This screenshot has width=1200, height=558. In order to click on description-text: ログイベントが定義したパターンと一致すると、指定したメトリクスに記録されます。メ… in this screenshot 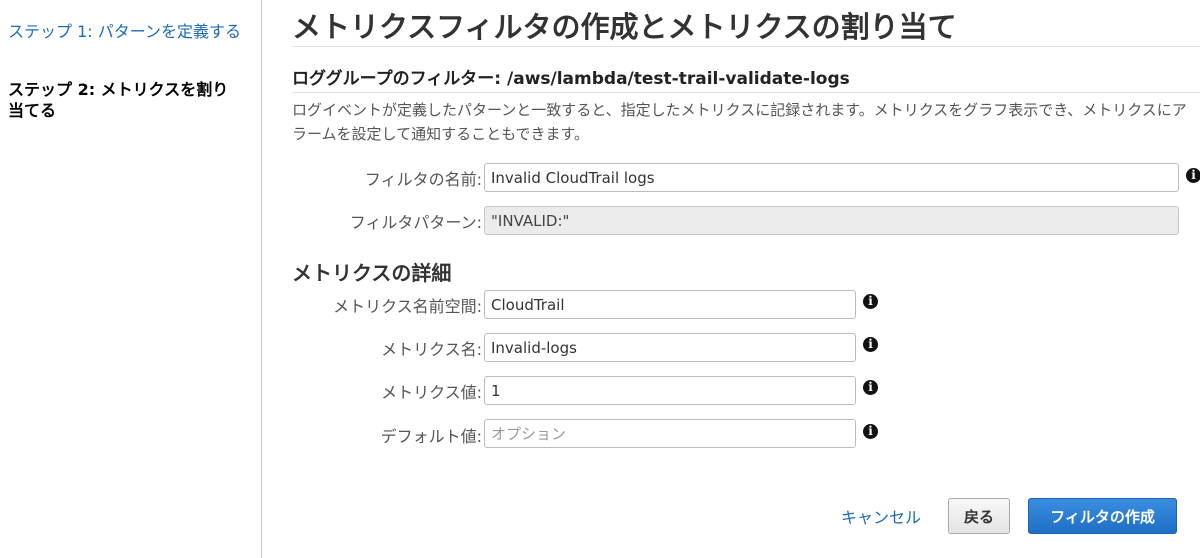, I will do `click(739, 122)`.